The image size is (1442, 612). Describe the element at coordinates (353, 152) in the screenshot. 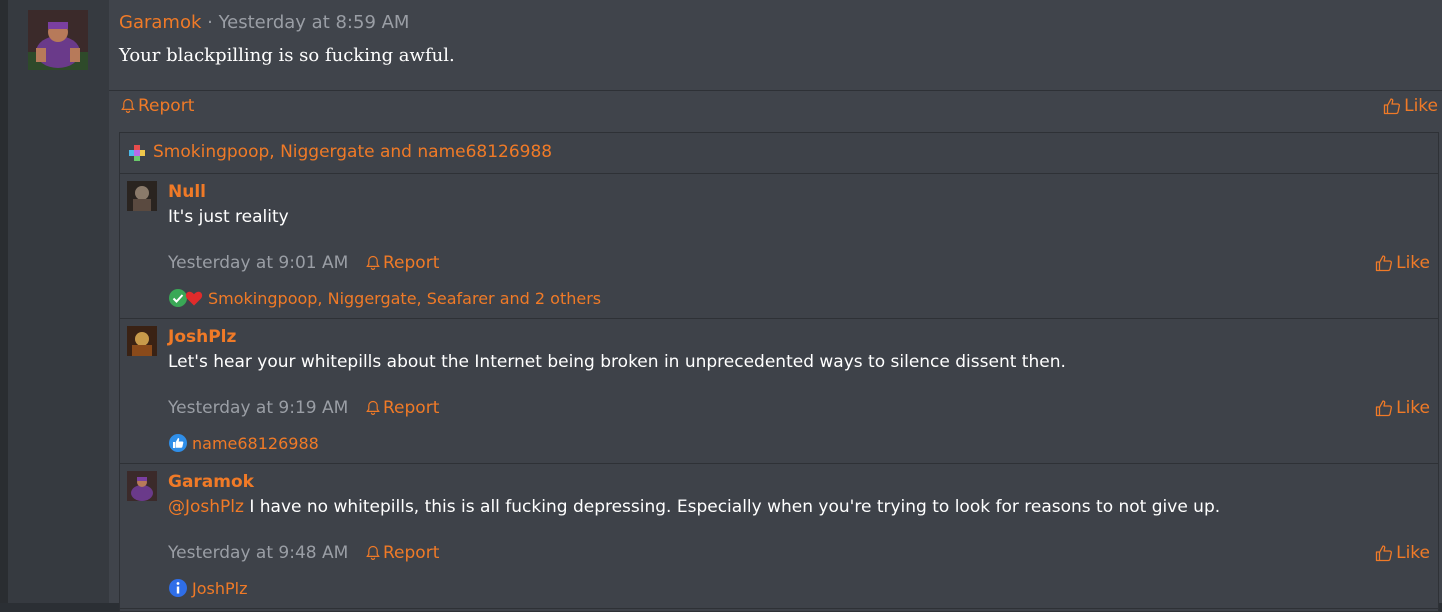

I see `reactions-summary-text: Smokingpoop, Niggergate and name68126988` at that location.